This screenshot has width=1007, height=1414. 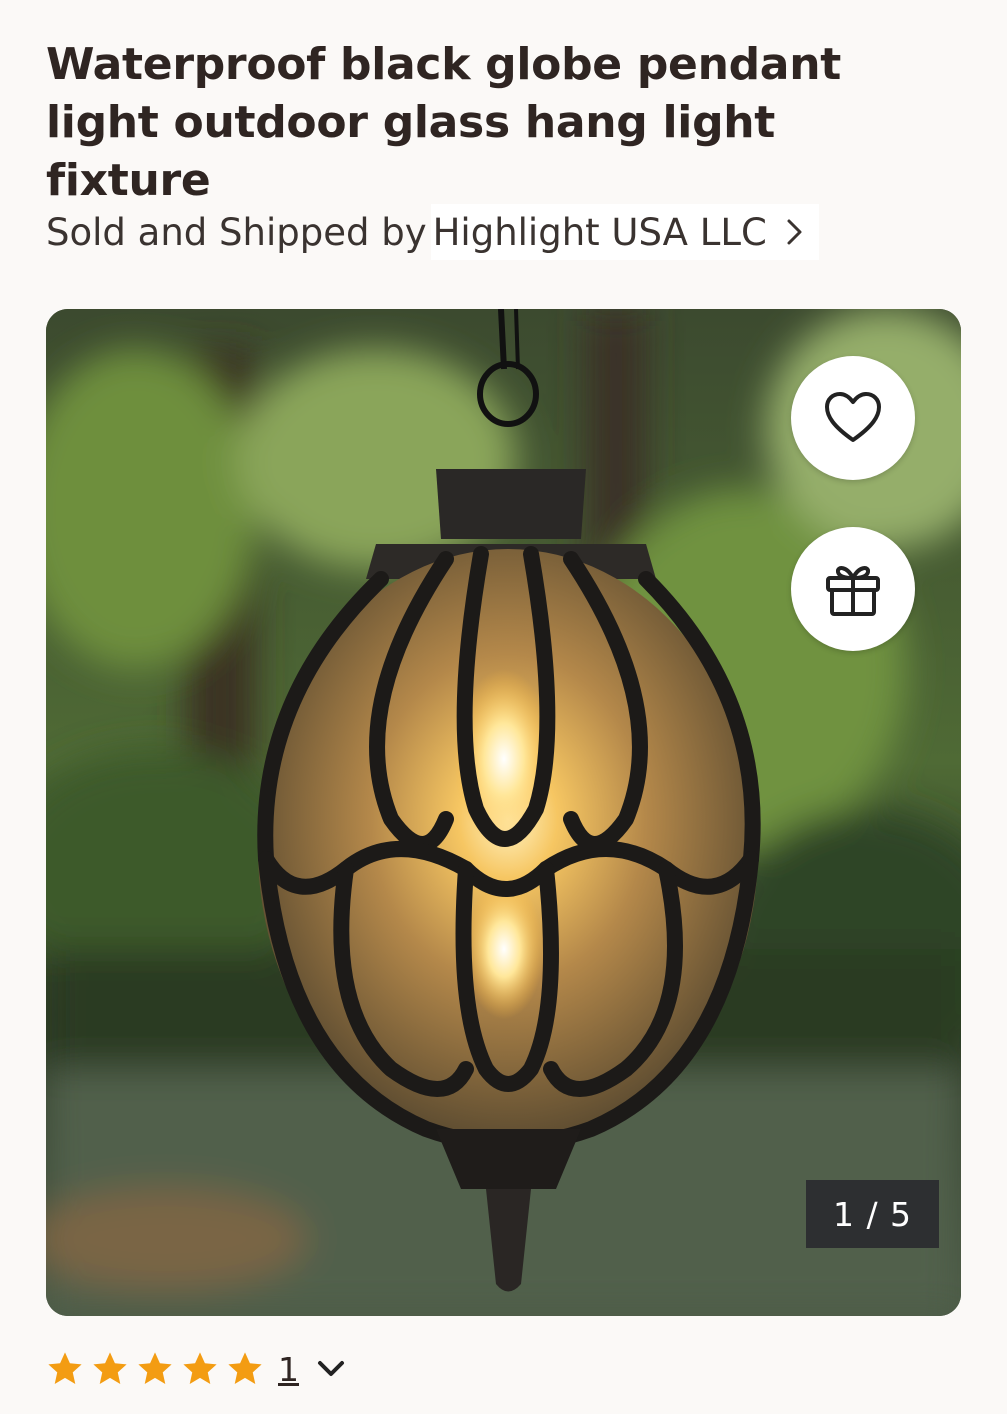 I want to click on heart-icon, so click(x=853, y=417).